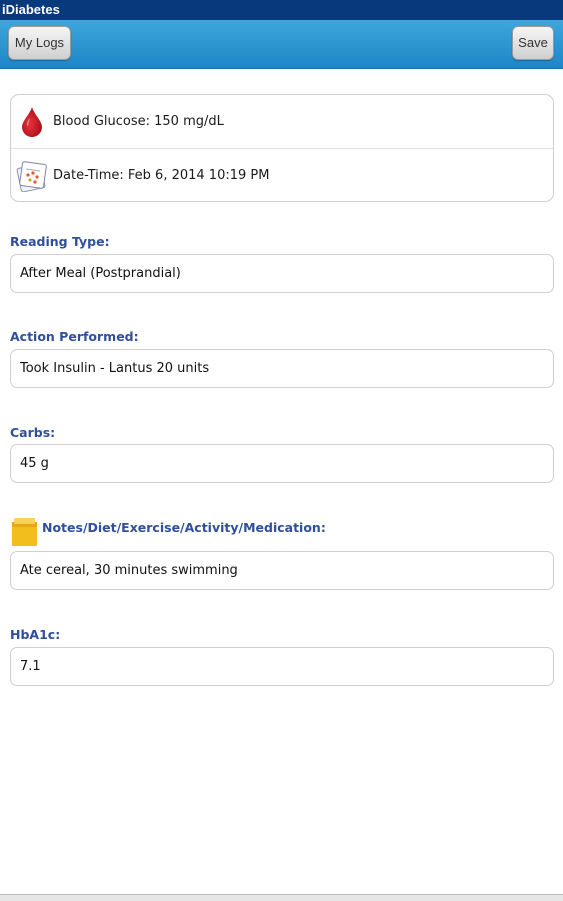  What do you see at coordinates (282, 273) in the screenshot?
I see `reading-type-field: After Meal (Postprandial)` at bounding box center [282, 273].